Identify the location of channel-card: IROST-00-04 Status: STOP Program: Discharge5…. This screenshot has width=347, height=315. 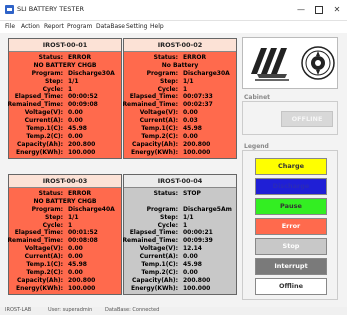
(179, 234).